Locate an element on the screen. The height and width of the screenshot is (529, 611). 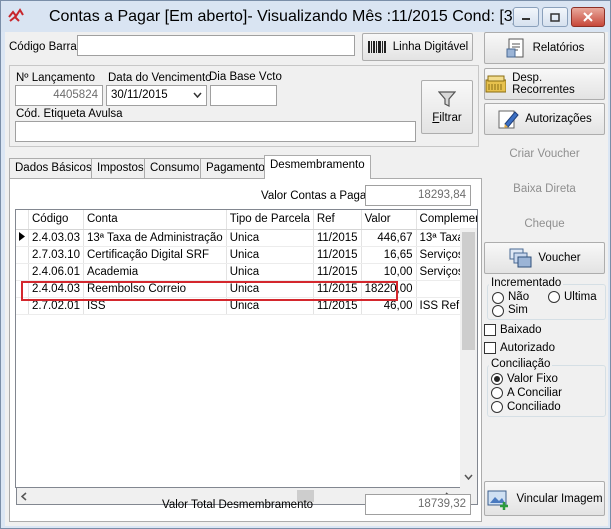
nao-radio is located at coordinates (498, 298).